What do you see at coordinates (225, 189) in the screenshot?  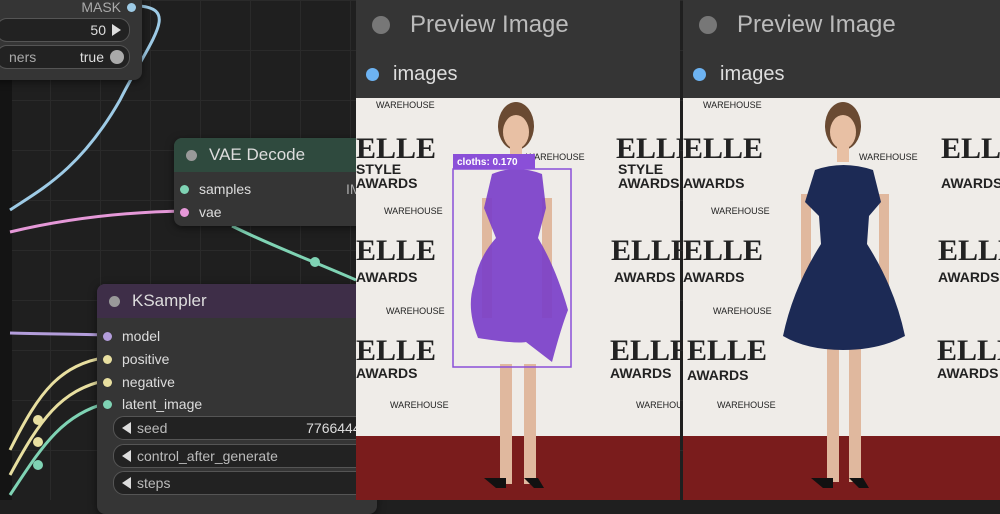 I see `samples-label: samples` at bounding box center [225, 189].